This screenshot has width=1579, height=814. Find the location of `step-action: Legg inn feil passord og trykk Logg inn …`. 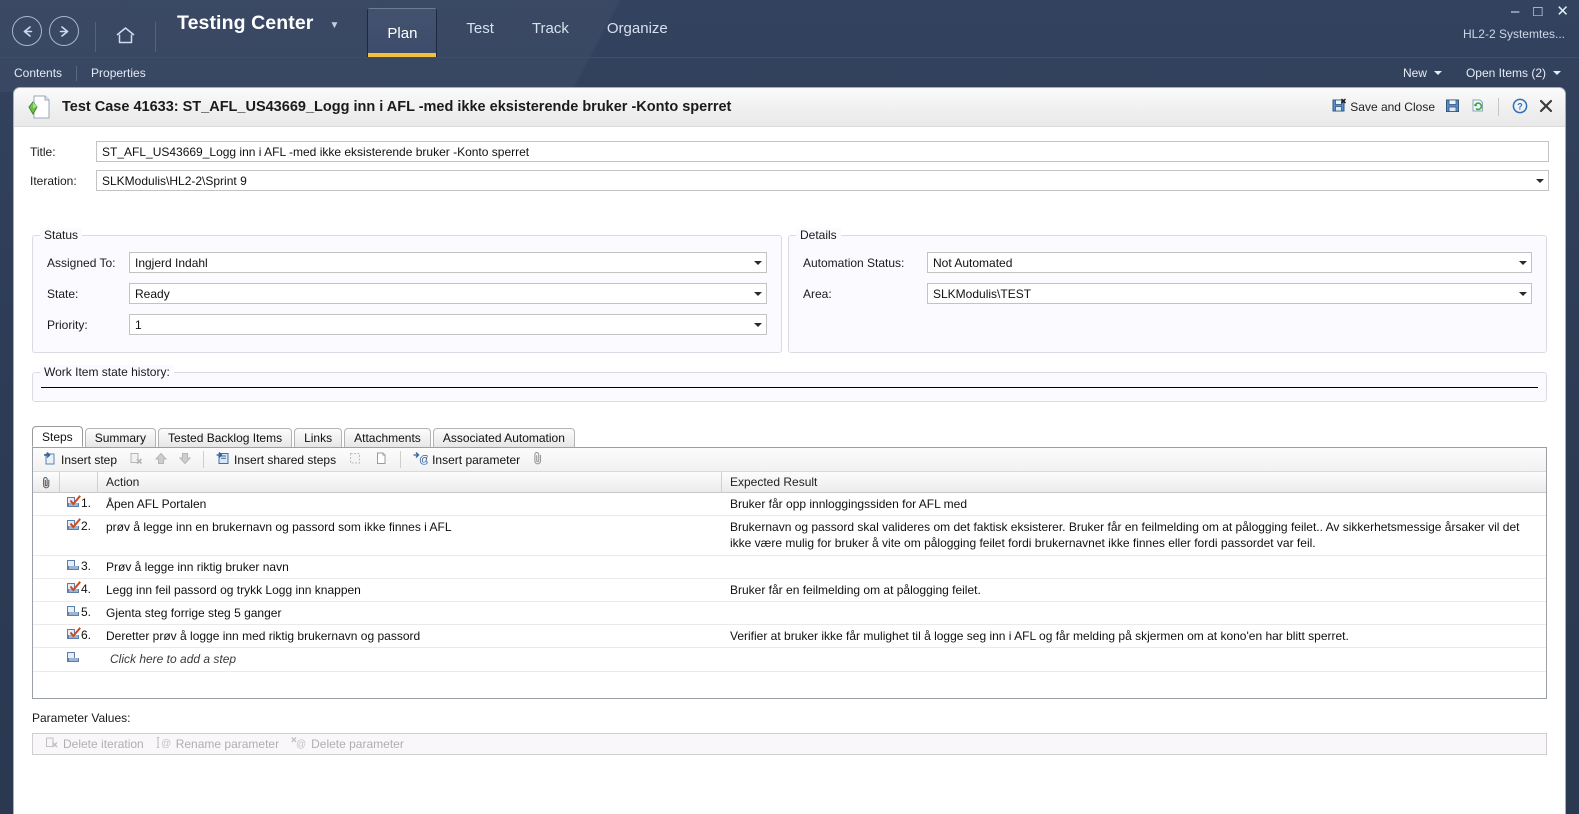

step-action: Legg inn feil passord og trykk Logg inn … is located at coordinates (410, 590).